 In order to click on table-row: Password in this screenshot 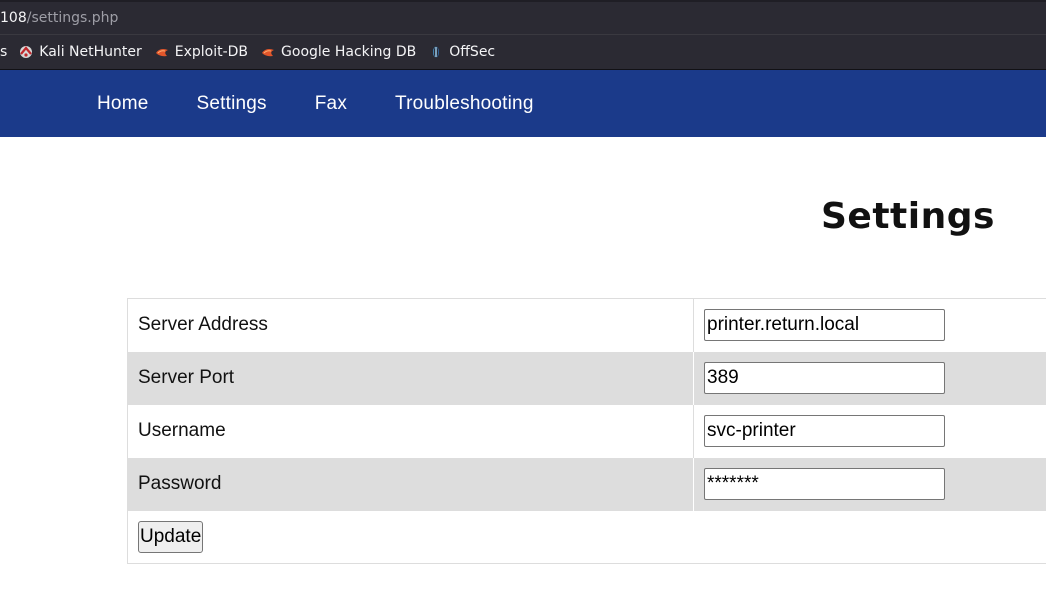, I will do `click(586, 484)`.